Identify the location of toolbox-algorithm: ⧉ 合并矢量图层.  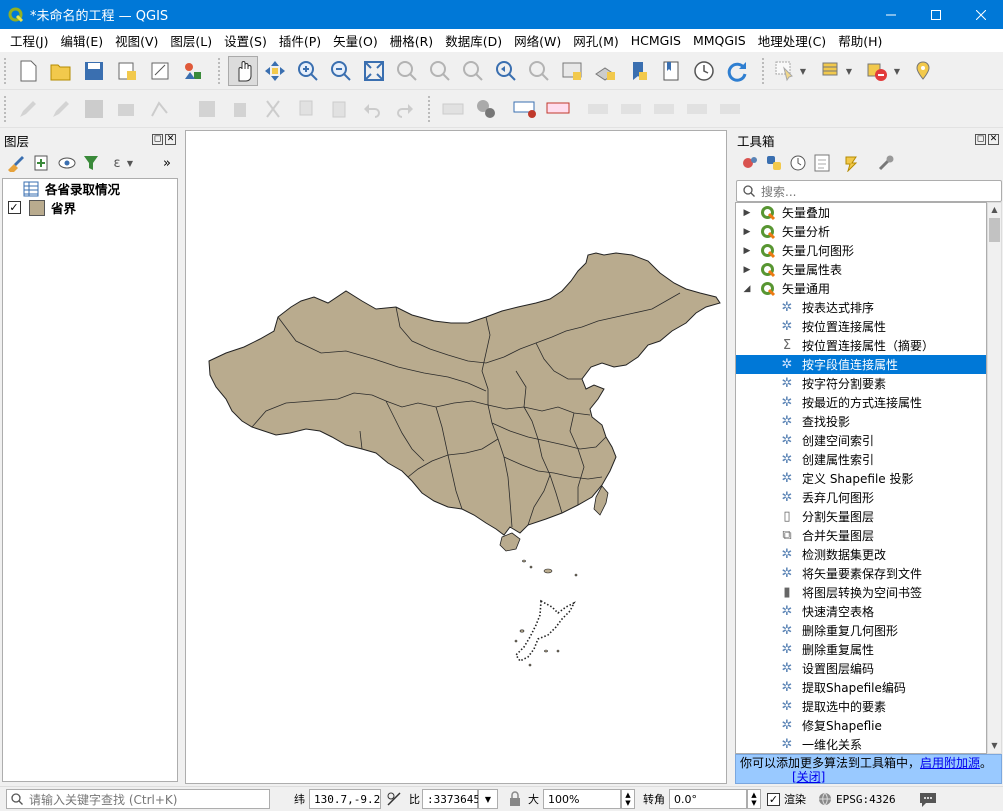
(861, 535).